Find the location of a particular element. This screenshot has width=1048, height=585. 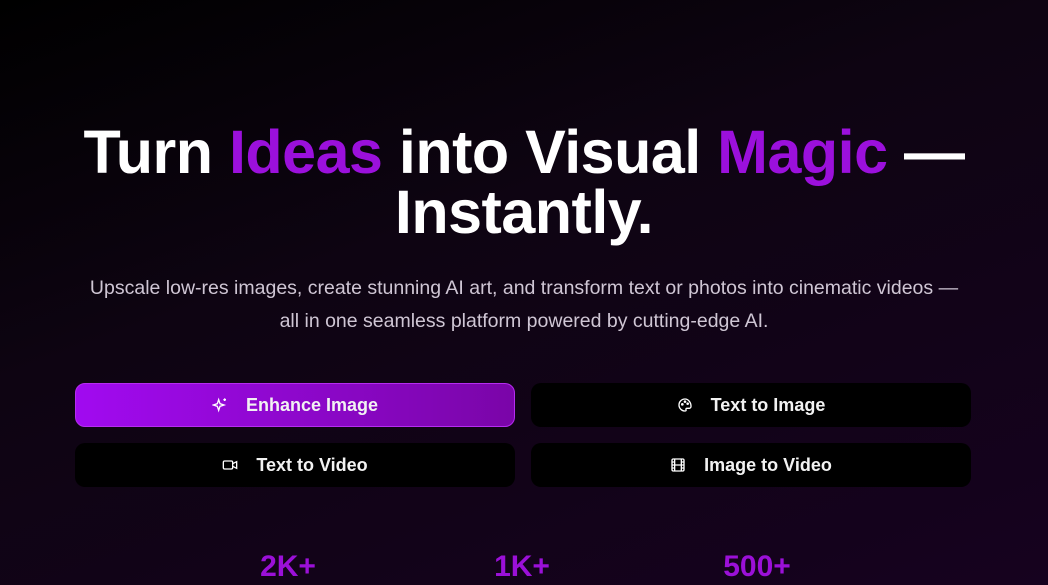

title-text: into Visual is located at coordinates (550, 152).